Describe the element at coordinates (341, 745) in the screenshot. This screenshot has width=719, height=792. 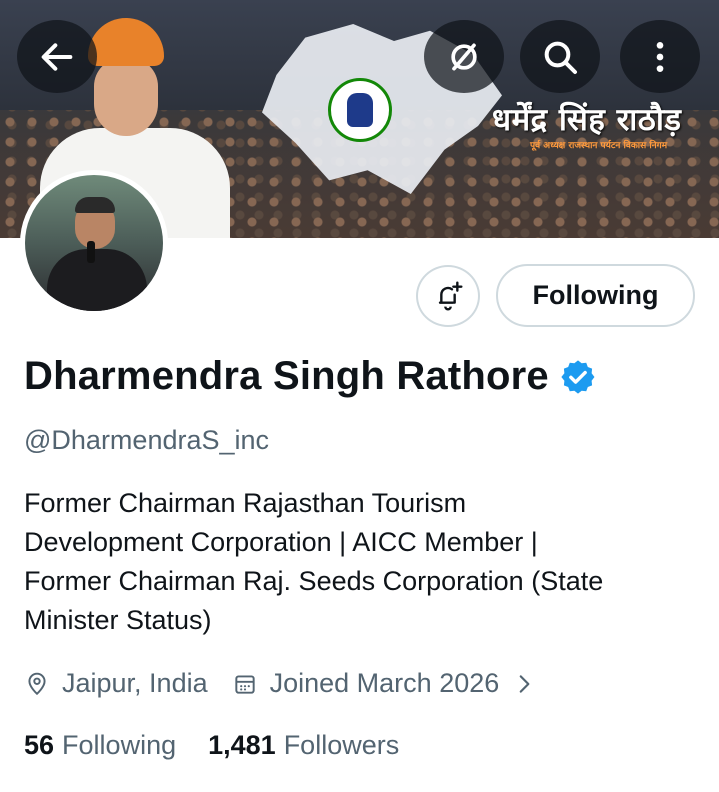
I see `followers-label: Followers` at that location.